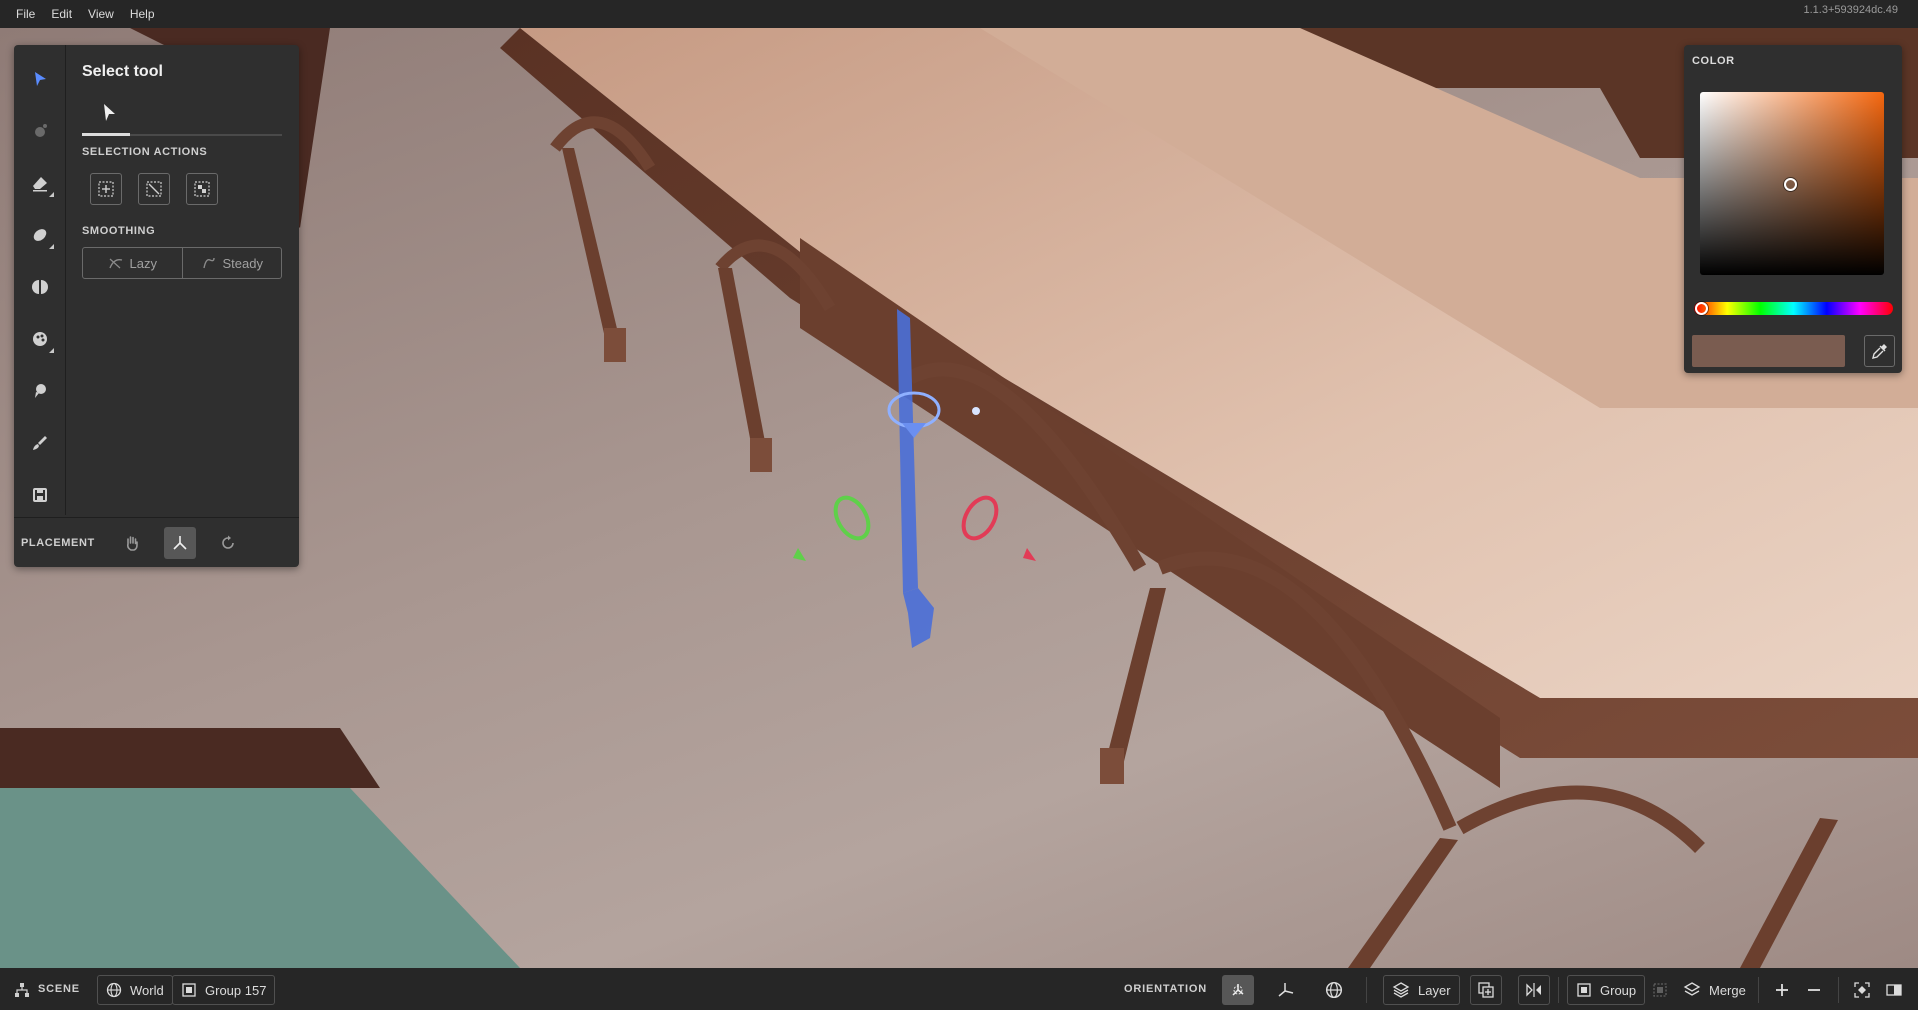  I want to click on ungroup-icon, so click(1660, 990).